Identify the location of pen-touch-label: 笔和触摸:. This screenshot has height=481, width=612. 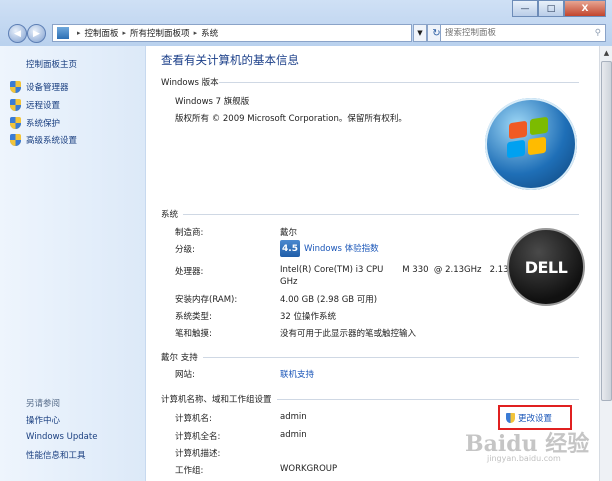
(193, 334).